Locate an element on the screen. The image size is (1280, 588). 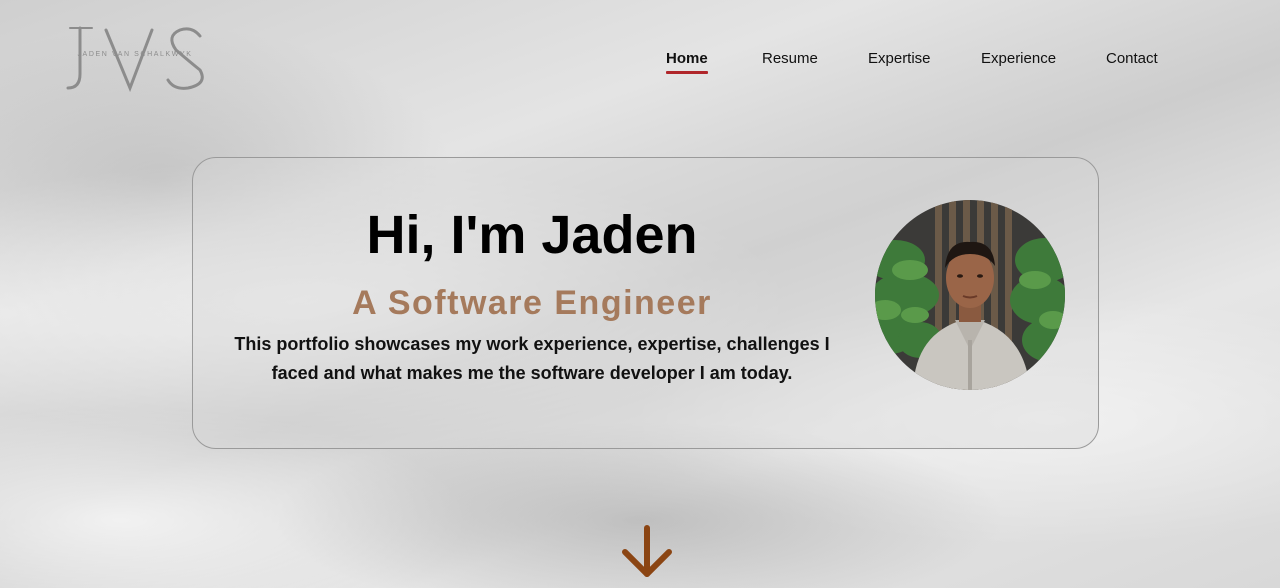
nav-home: Home is located at coordinates (687, 61).